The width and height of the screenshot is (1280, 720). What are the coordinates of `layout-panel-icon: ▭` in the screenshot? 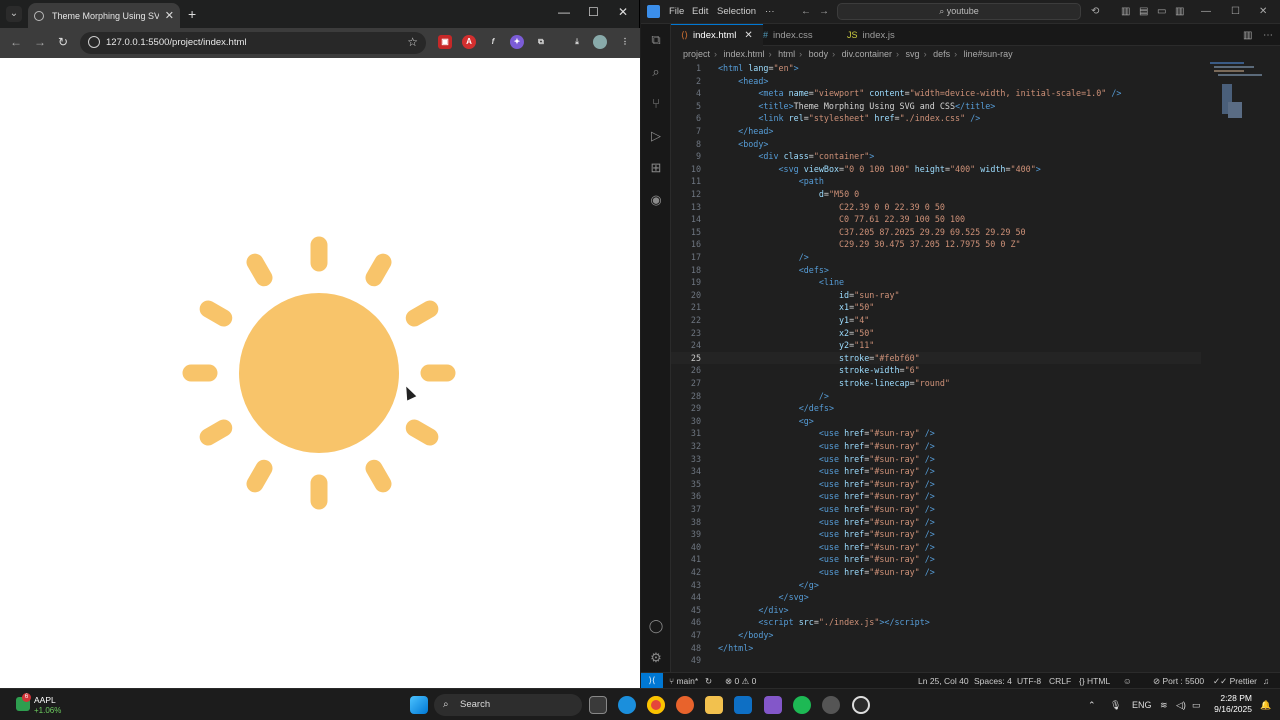 It's located at (1161, 11).